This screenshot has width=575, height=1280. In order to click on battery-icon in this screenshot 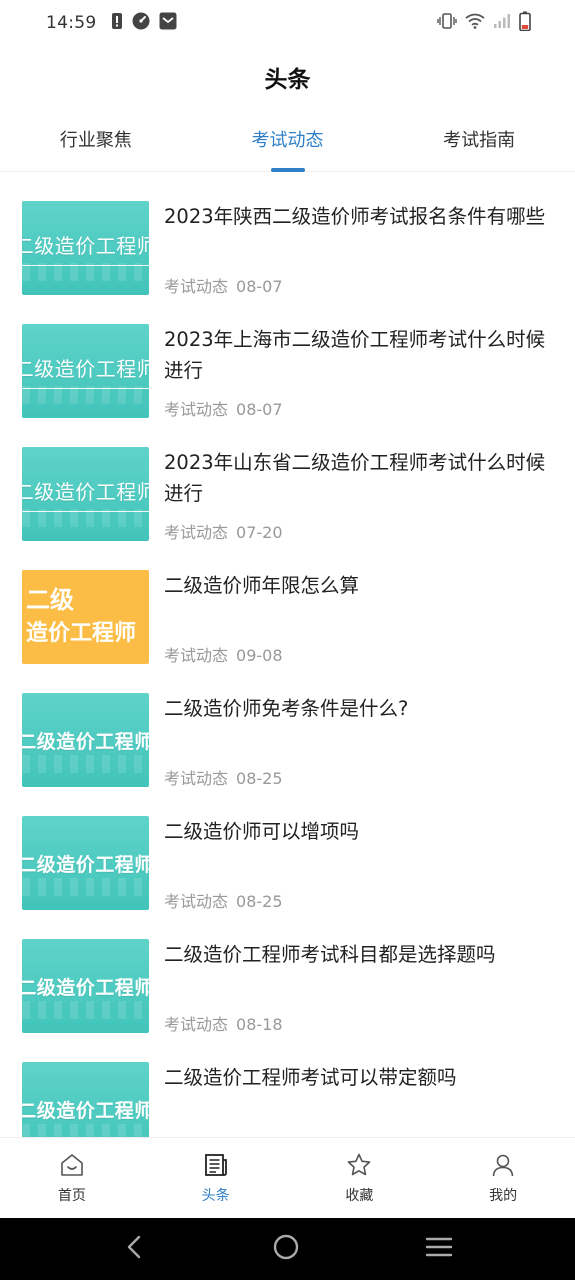, I will do `click(525, 23)`.